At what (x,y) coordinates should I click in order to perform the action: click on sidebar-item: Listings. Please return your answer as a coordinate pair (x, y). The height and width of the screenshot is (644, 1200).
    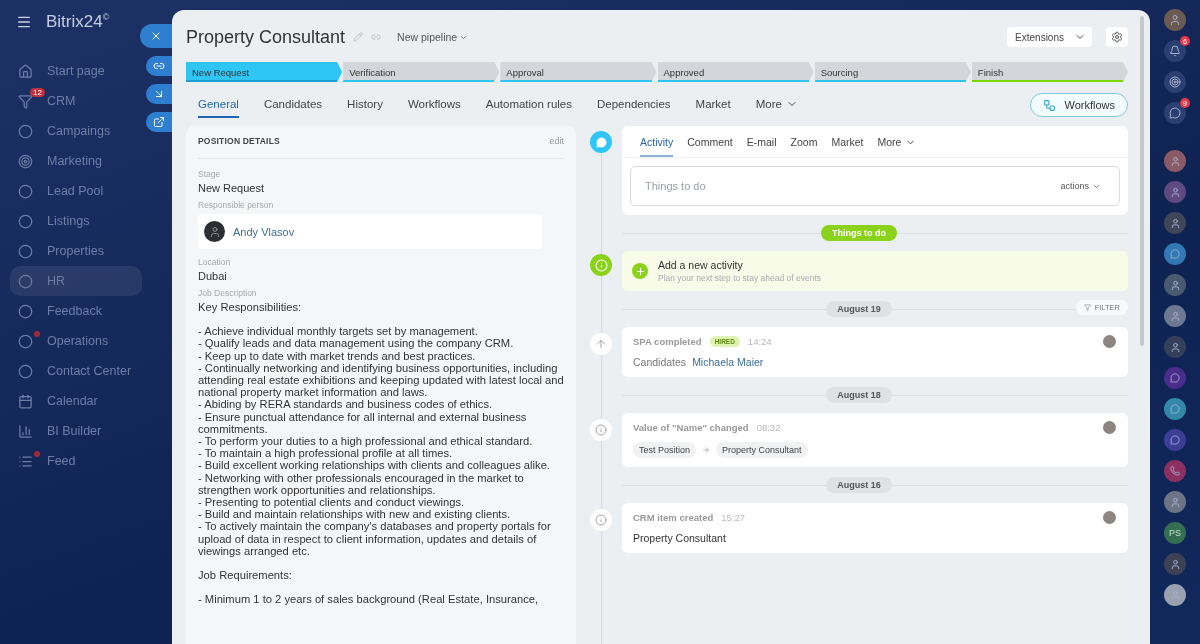
    Looking at the image, I should click on (76, 221).